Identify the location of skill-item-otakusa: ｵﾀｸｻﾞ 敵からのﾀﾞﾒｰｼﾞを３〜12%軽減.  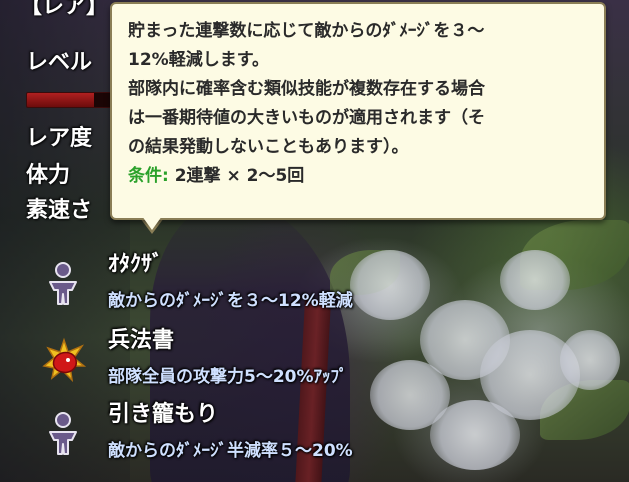
(250, 281).